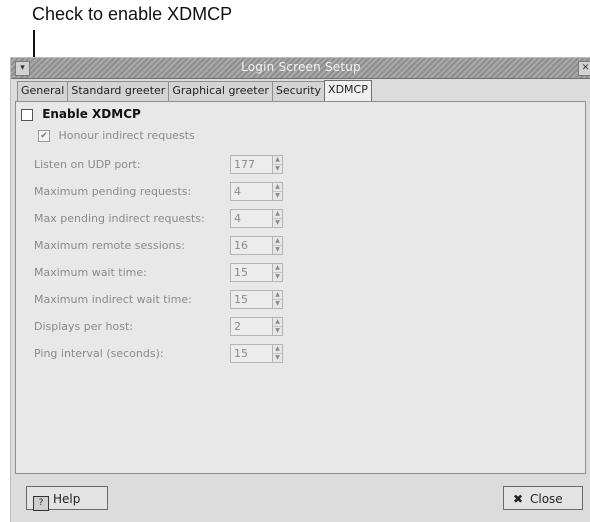  What do you see at coordinates (87, 164) in the screenshot?
I see `udp-port-label: Listen on UDP port:` at bounding box center [87, 164].